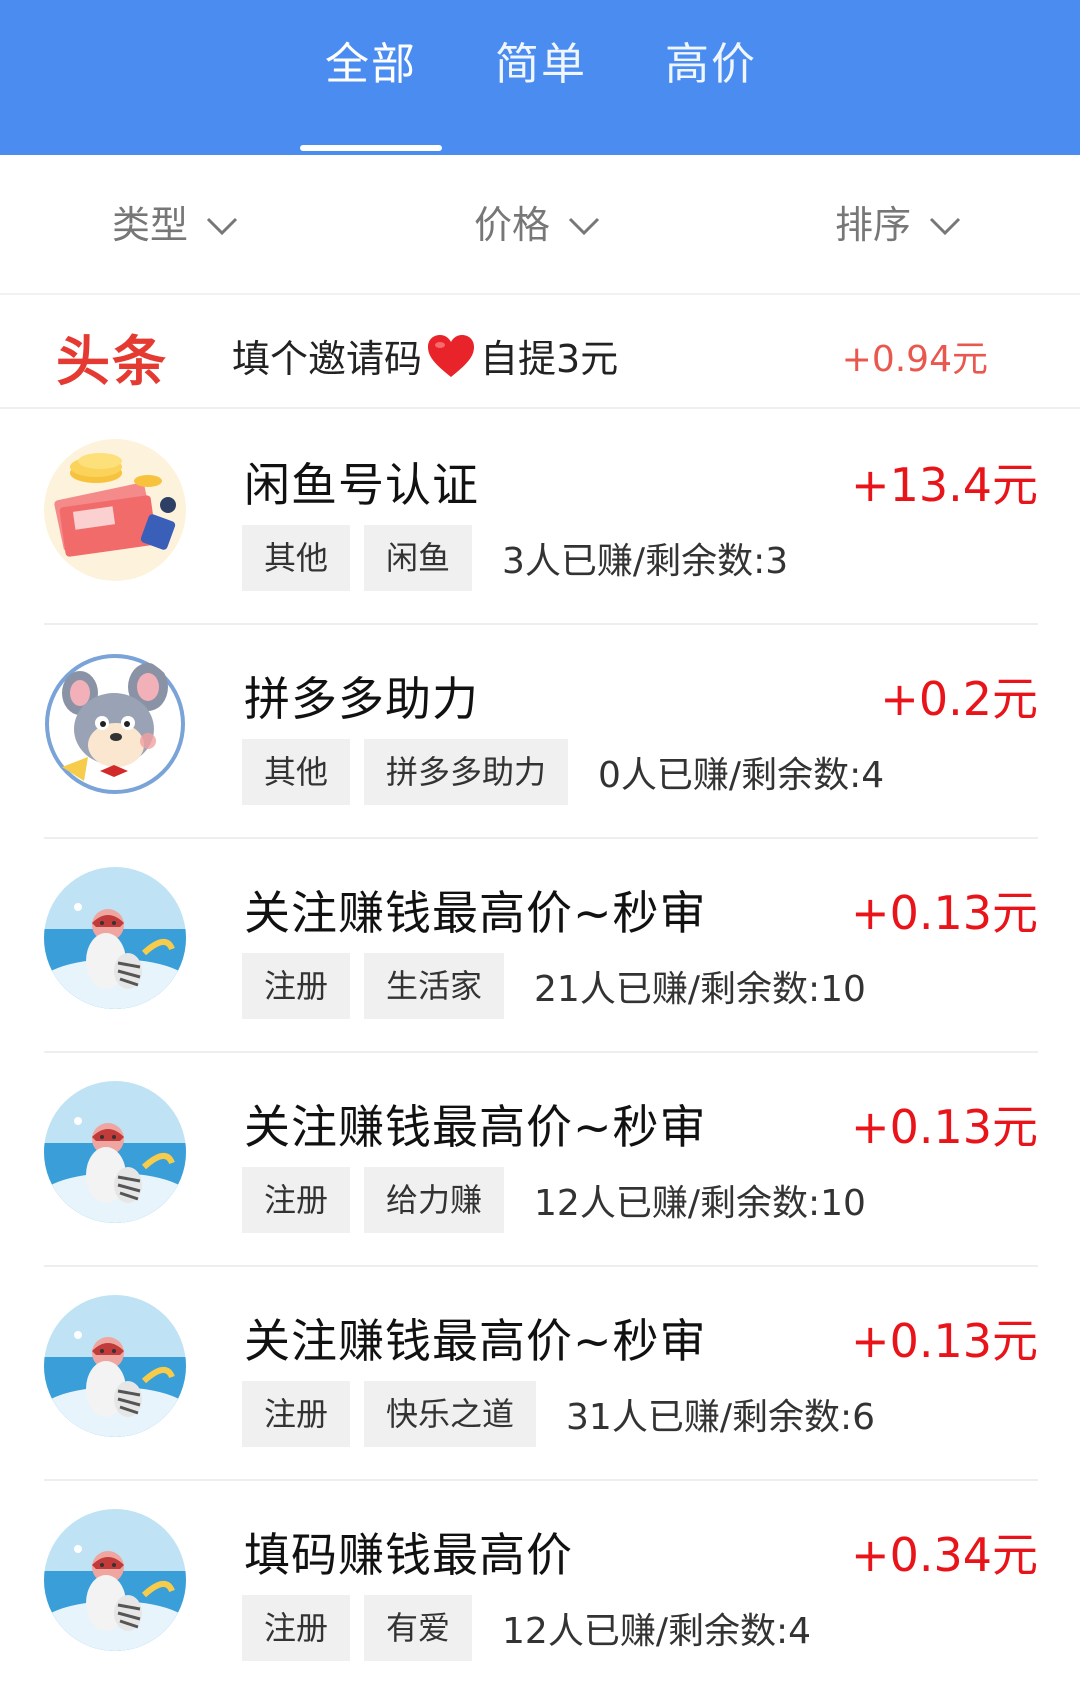  I want to click on headline-text-after: 自提3元, so click(549, 359).